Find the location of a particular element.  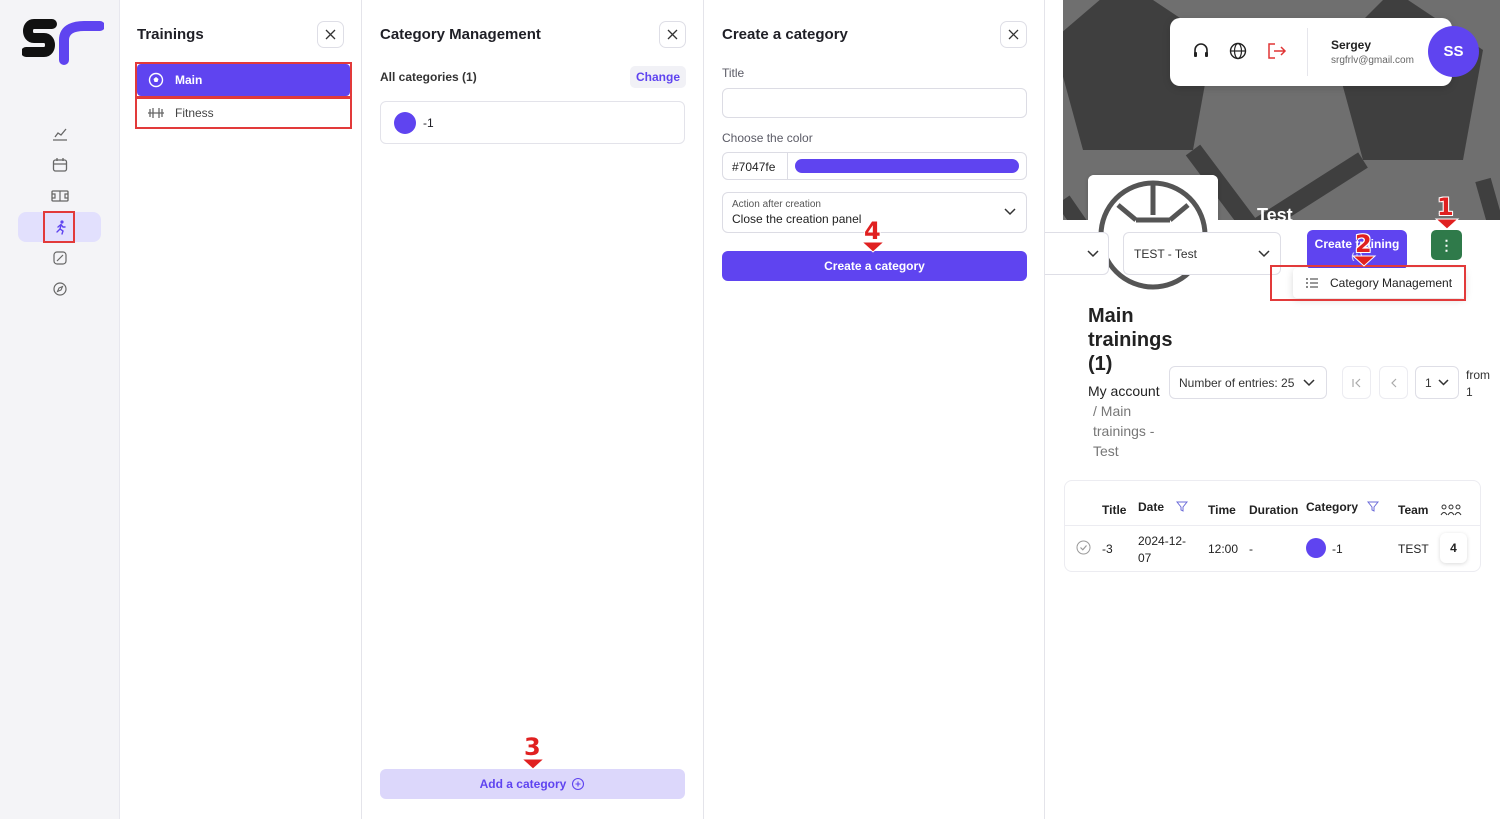

cell-count: 4 is located at coordinates (1453, 548).